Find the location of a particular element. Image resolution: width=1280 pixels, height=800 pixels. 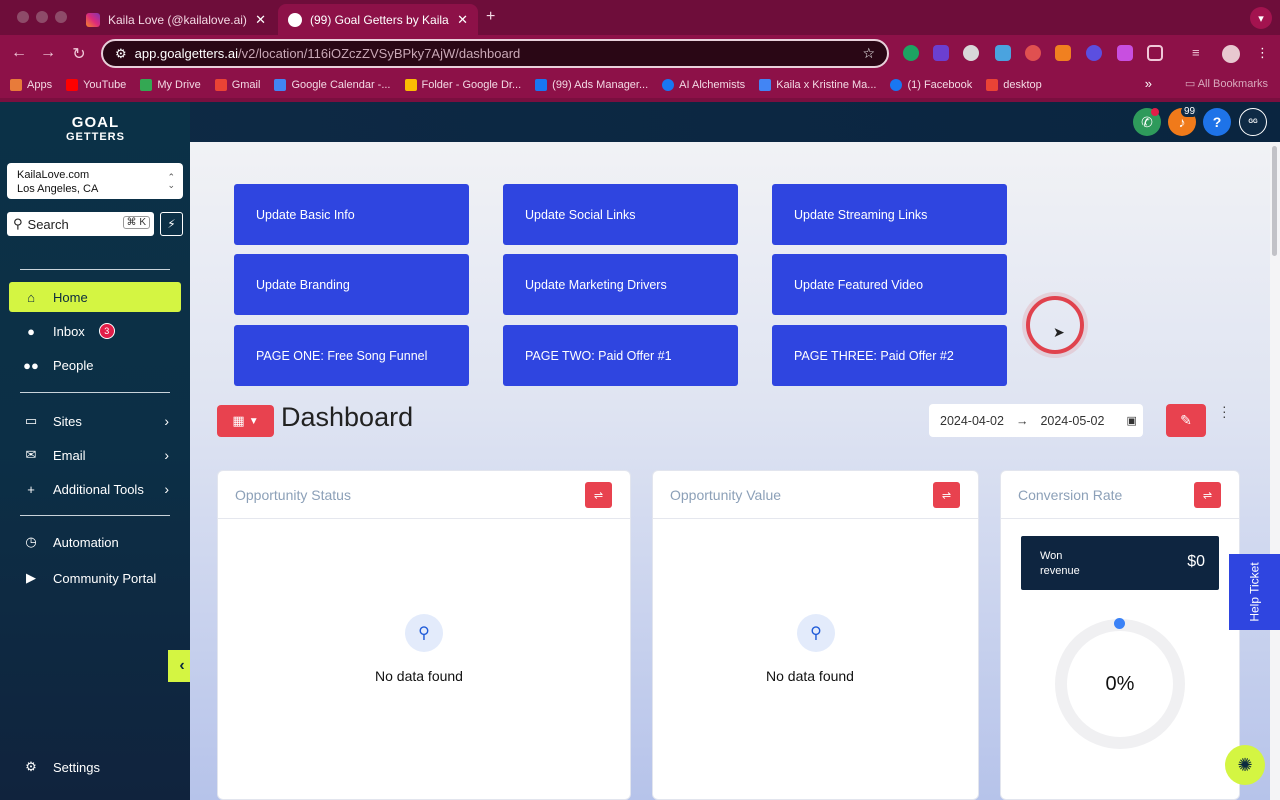

people-icon: ●● is located at coordinates (31, 365).